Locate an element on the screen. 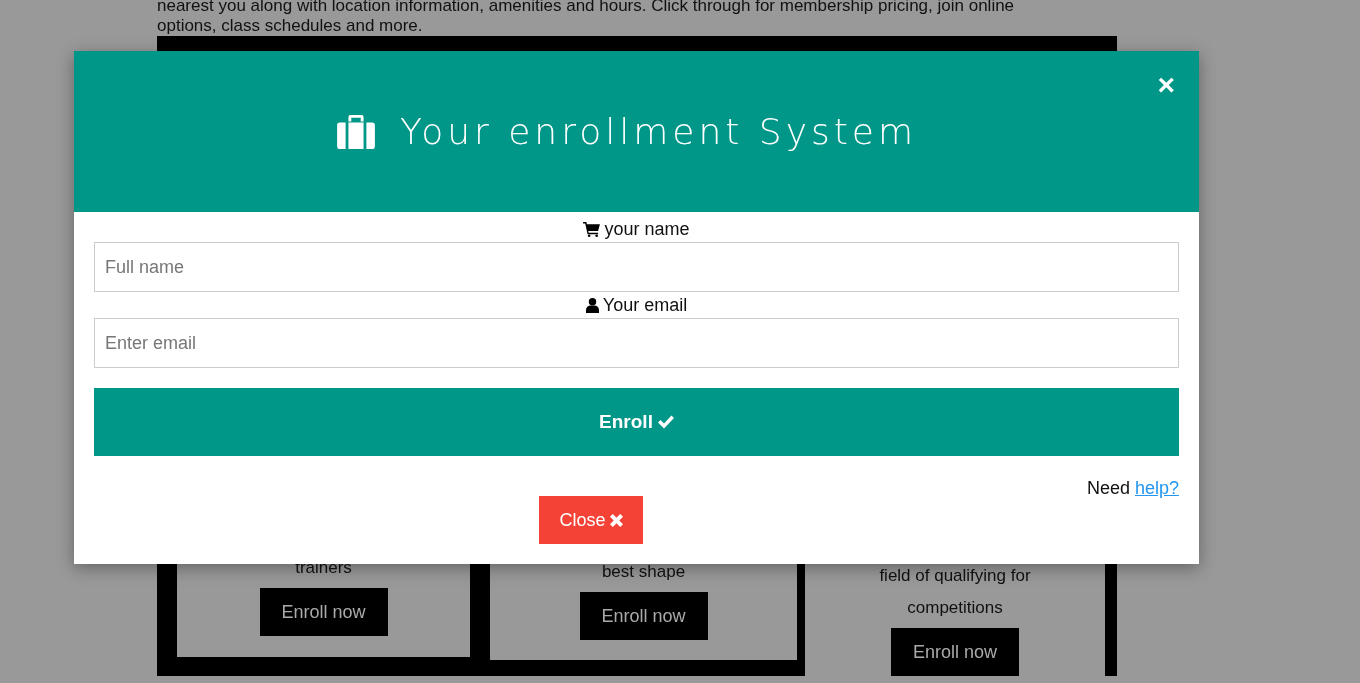 Image resolution: width=1360 pixels, height=683 pixels. cart-icon is located at coordinates (592, 229).